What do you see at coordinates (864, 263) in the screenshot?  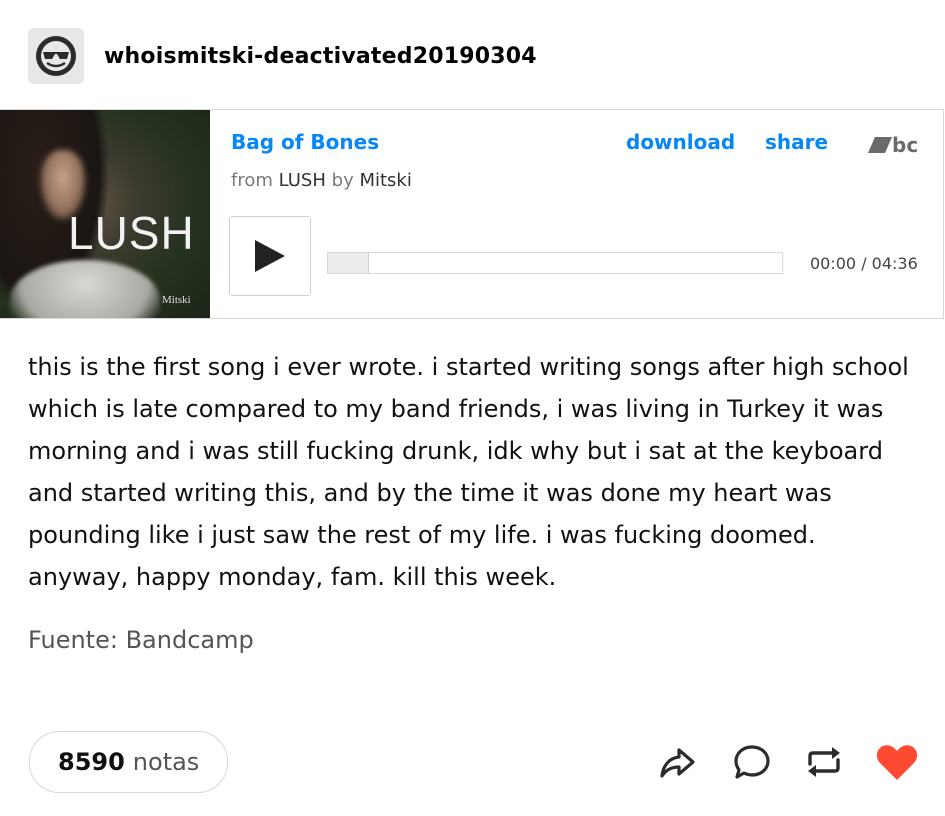 I see `time-display: 00:00 / 04:36` at bounding box center [864, 263].